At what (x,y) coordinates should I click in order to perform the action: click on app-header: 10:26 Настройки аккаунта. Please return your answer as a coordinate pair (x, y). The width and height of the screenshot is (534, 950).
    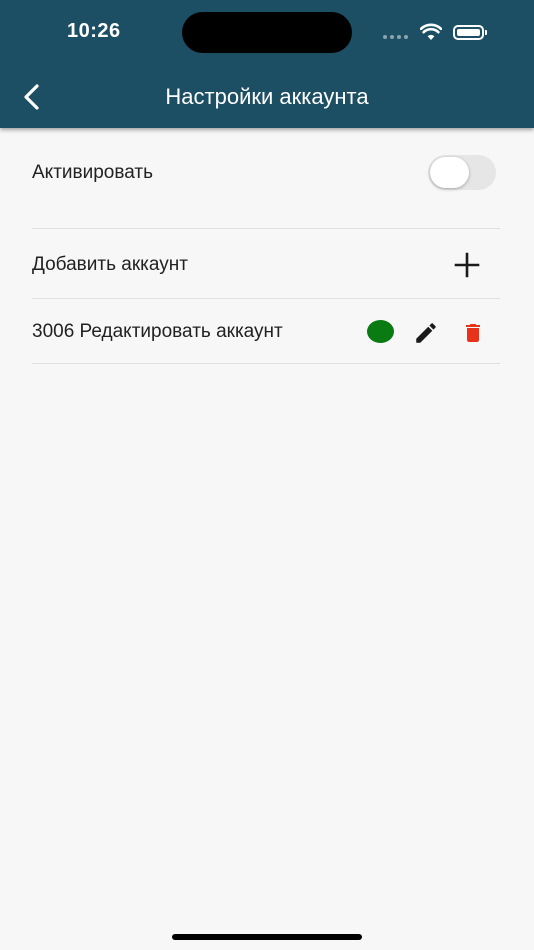
    Looking at the image, I should click on (267, 64).